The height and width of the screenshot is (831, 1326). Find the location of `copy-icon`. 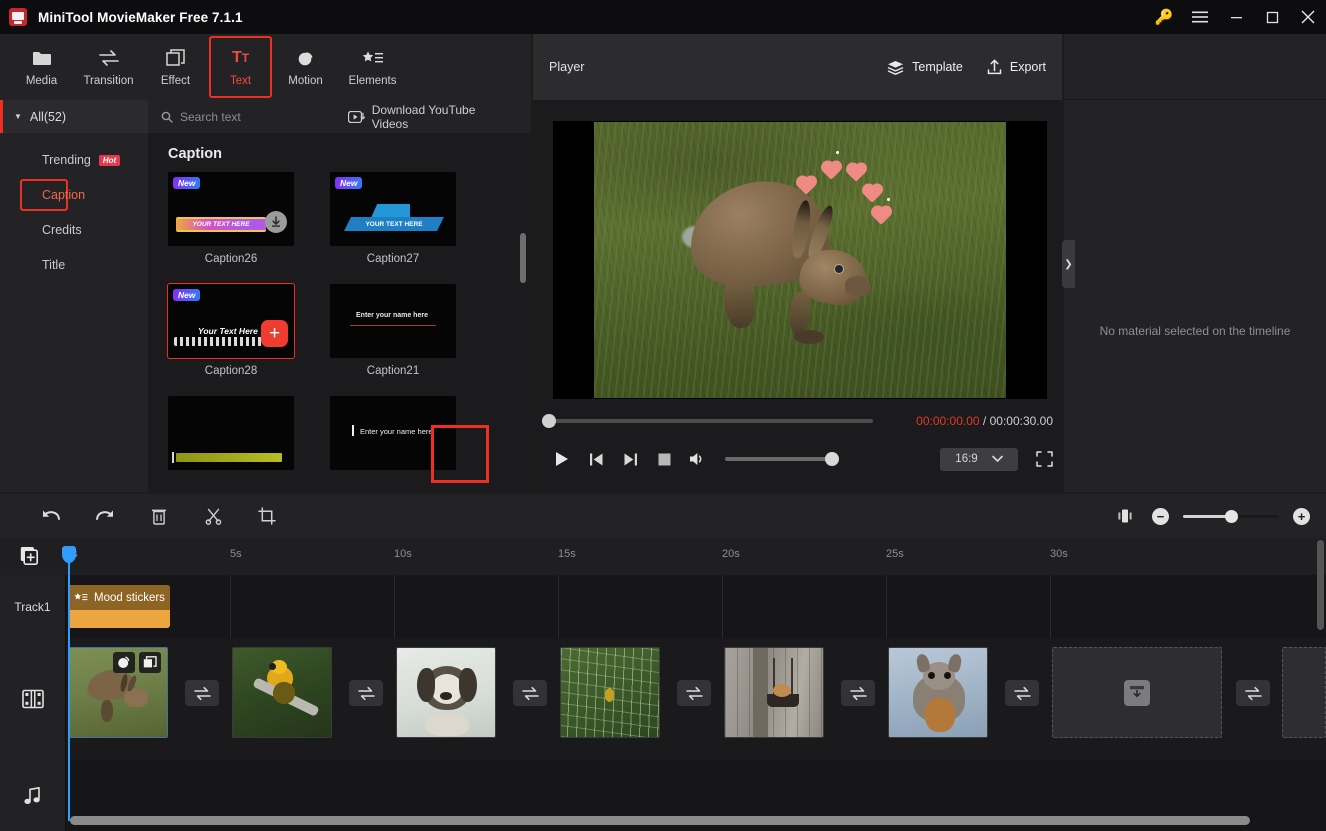

copy-icon is located at coordinates (150, 662).